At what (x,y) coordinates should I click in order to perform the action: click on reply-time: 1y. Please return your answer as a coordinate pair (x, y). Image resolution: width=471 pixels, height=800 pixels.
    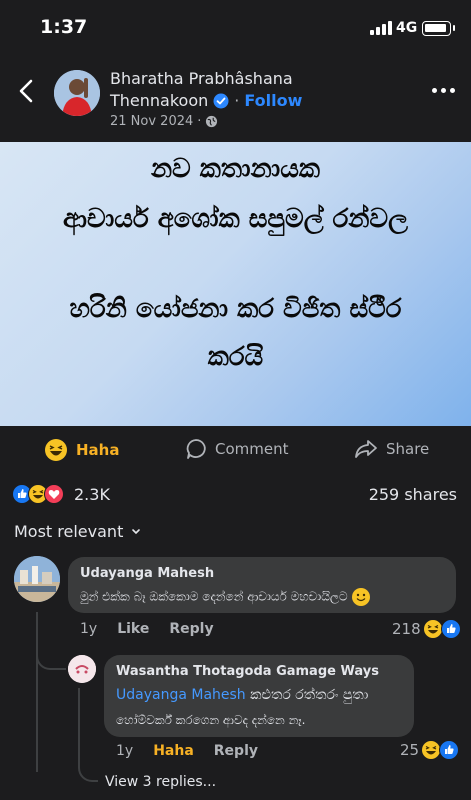
    Looking at the image, I should click on (125, 751).